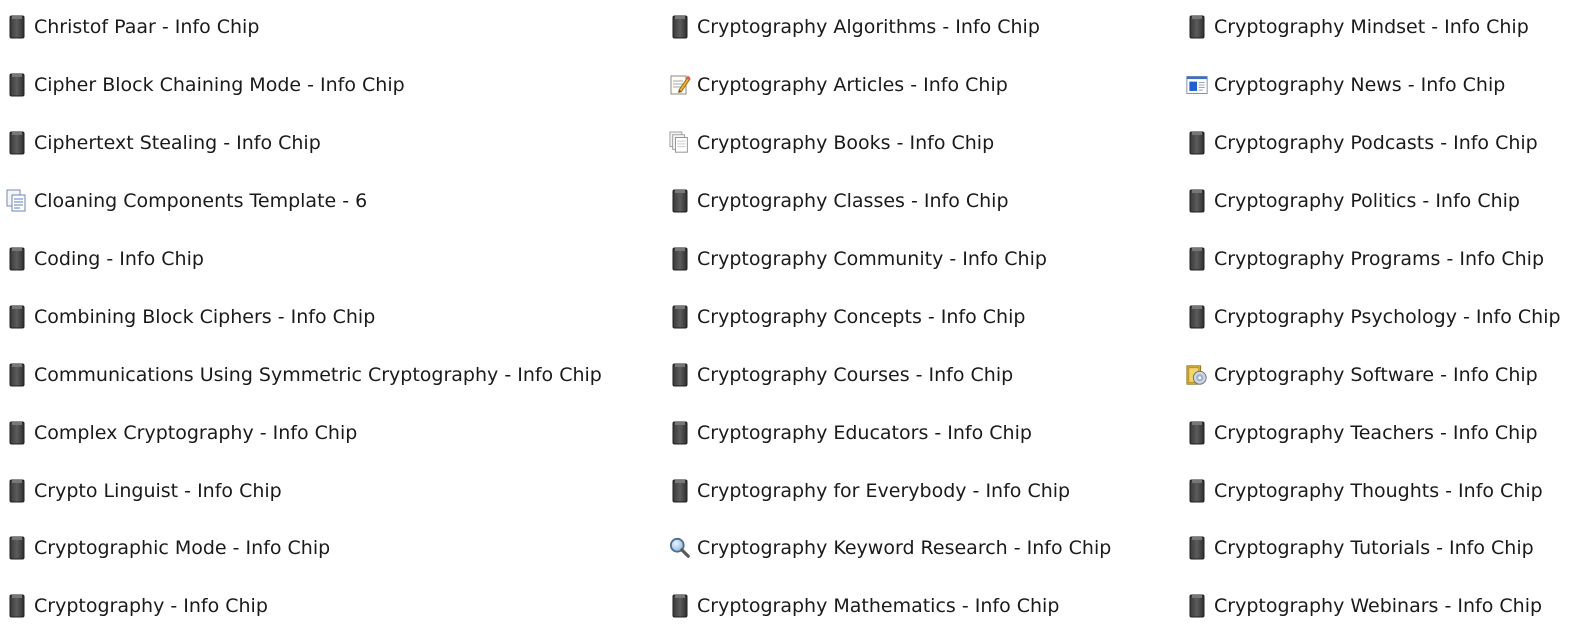  I want to click on file-item: Coding - Info Chip, so click(105, 259).